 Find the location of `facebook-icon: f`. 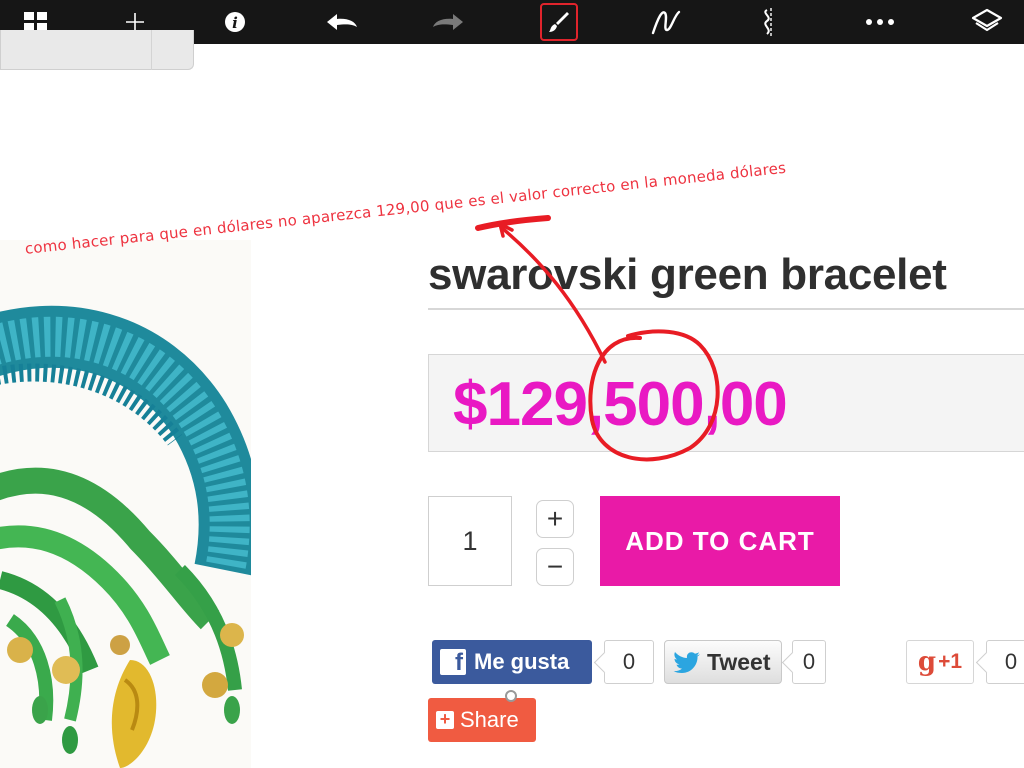

facebook-icon: f is located at coordinates (453, 662).